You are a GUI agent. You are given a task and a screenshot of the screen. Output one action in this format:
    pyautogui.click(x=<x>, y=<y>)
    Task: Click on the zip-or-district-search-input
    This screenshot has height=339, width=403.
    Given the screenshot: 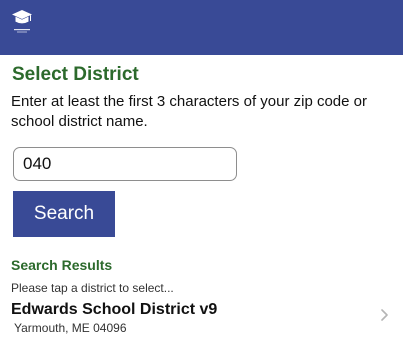 What is the action you would take?
    pyautogui.click(x=125, y=164)
    